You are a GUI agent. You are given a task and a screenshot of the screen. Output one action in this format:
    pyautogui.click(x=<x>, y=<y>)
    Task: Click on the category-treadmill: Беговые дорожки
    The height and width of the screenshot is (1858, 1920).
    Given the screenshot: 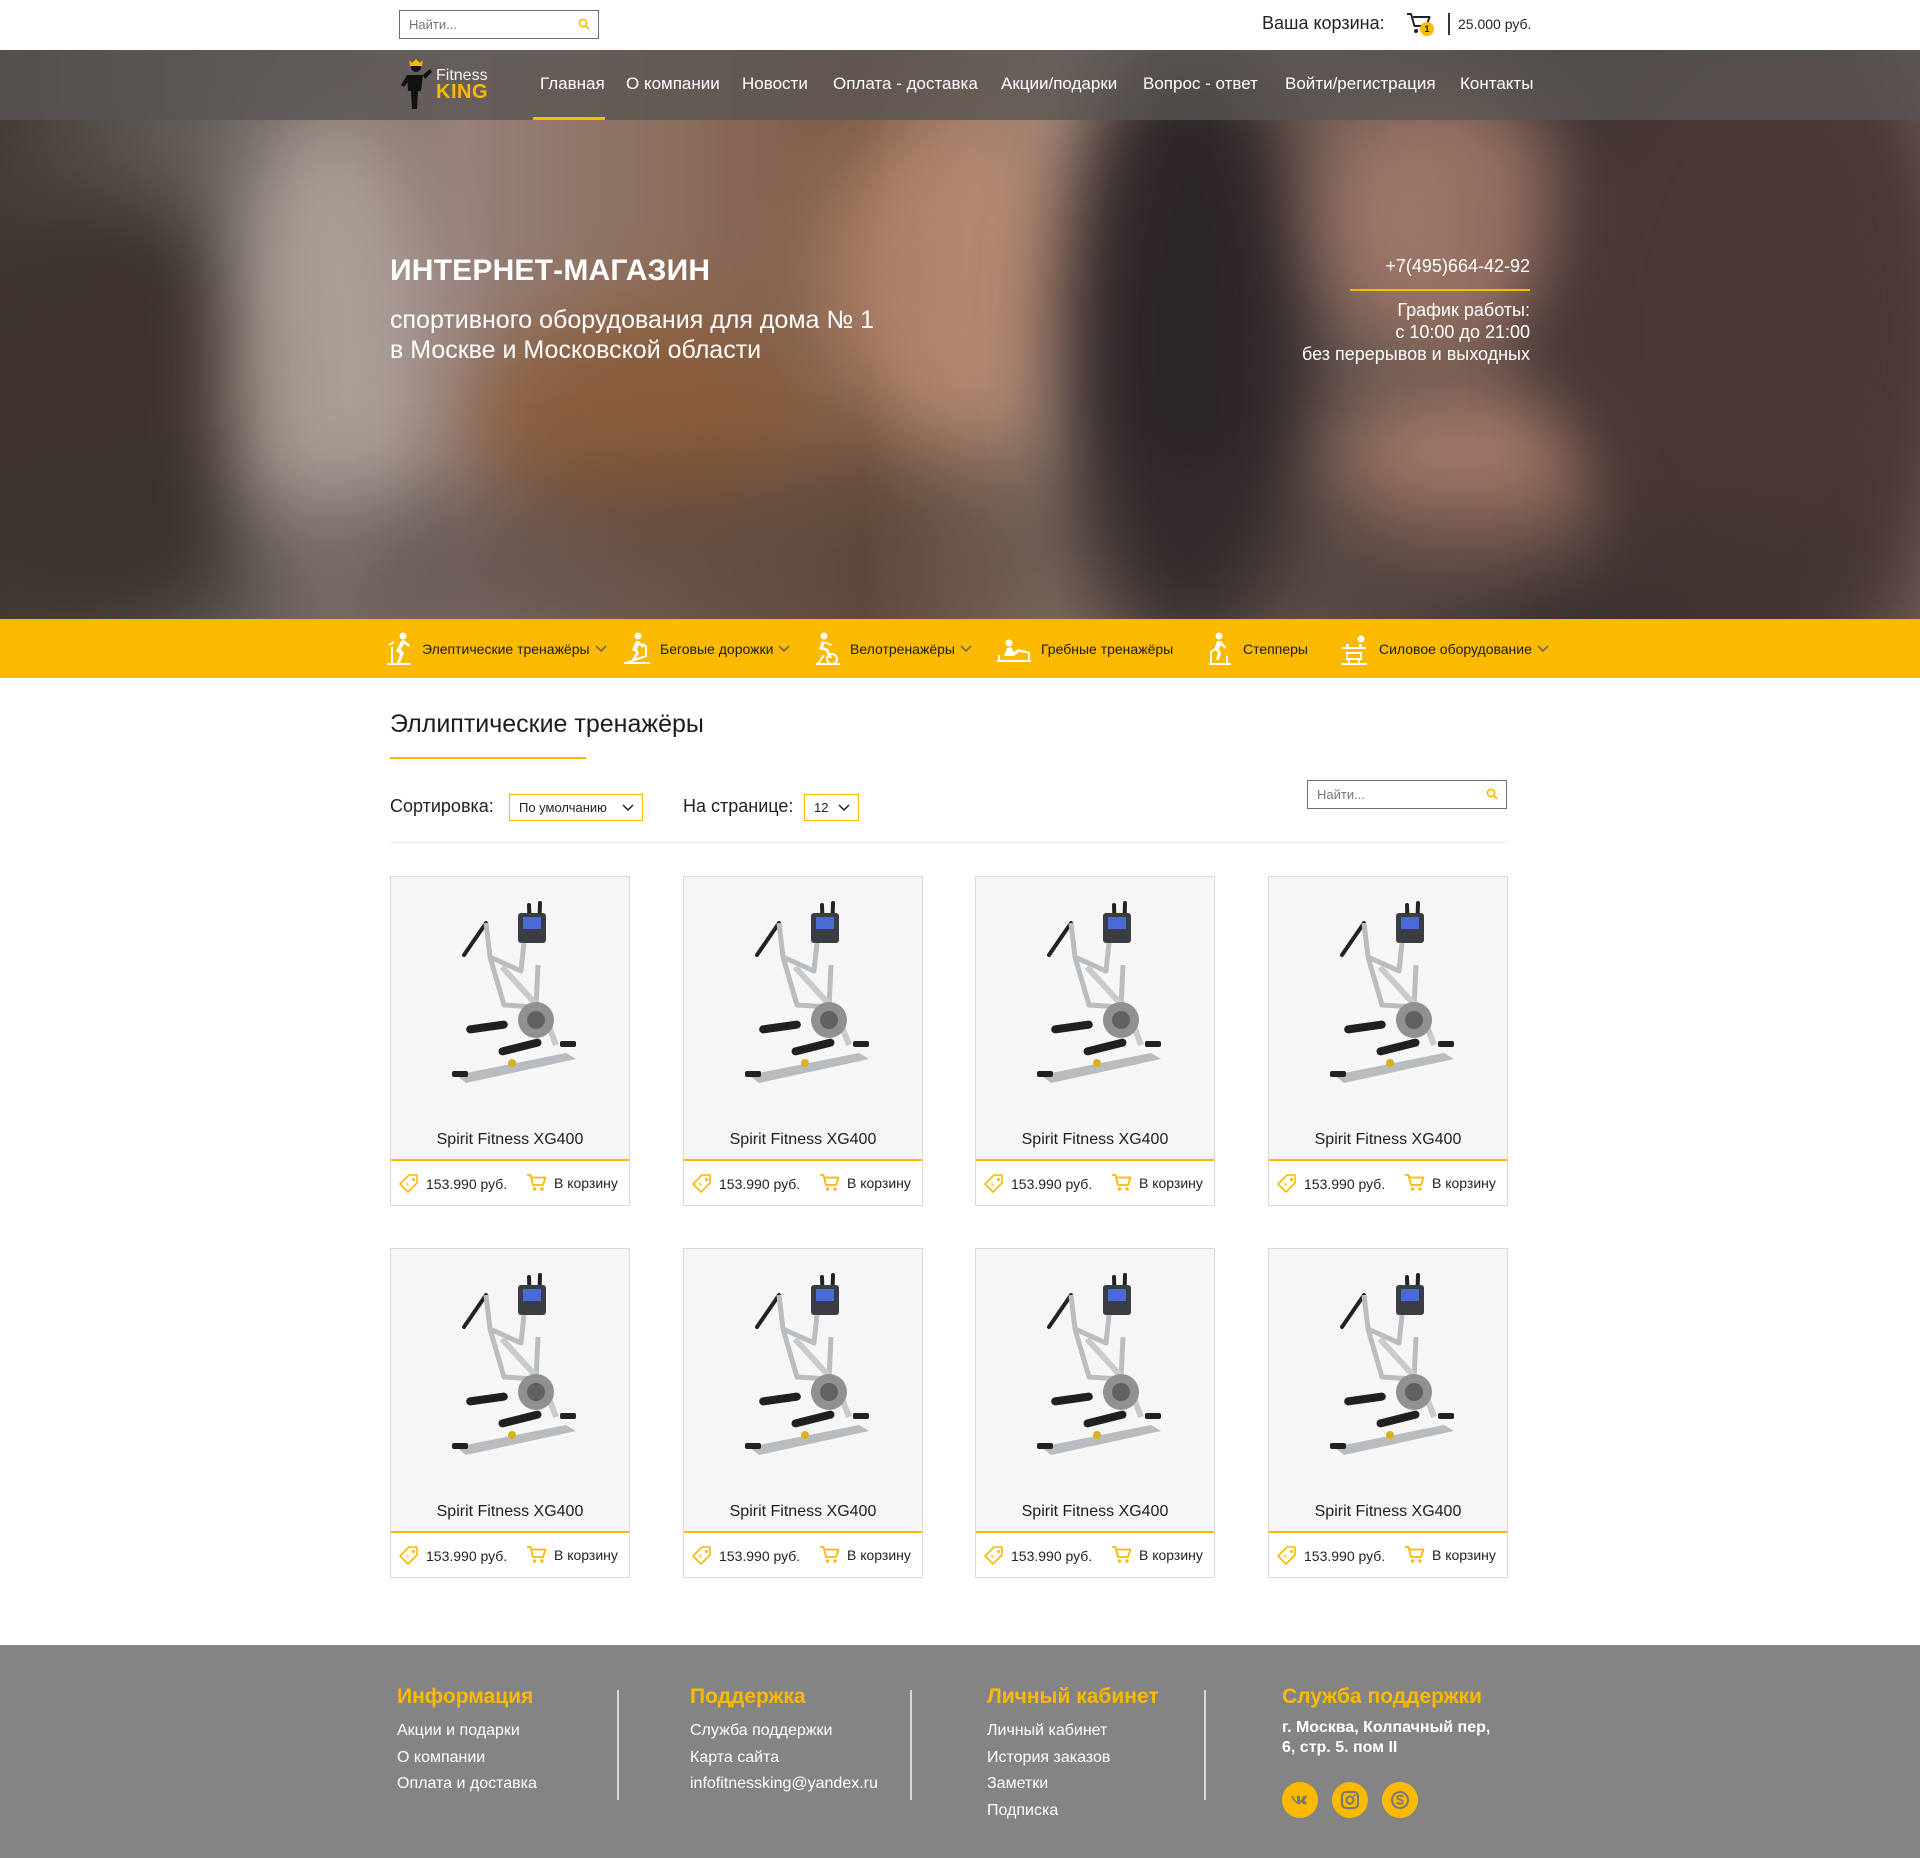 What is the action you would take?
    pyautogui.click(x=706, y=648)
    